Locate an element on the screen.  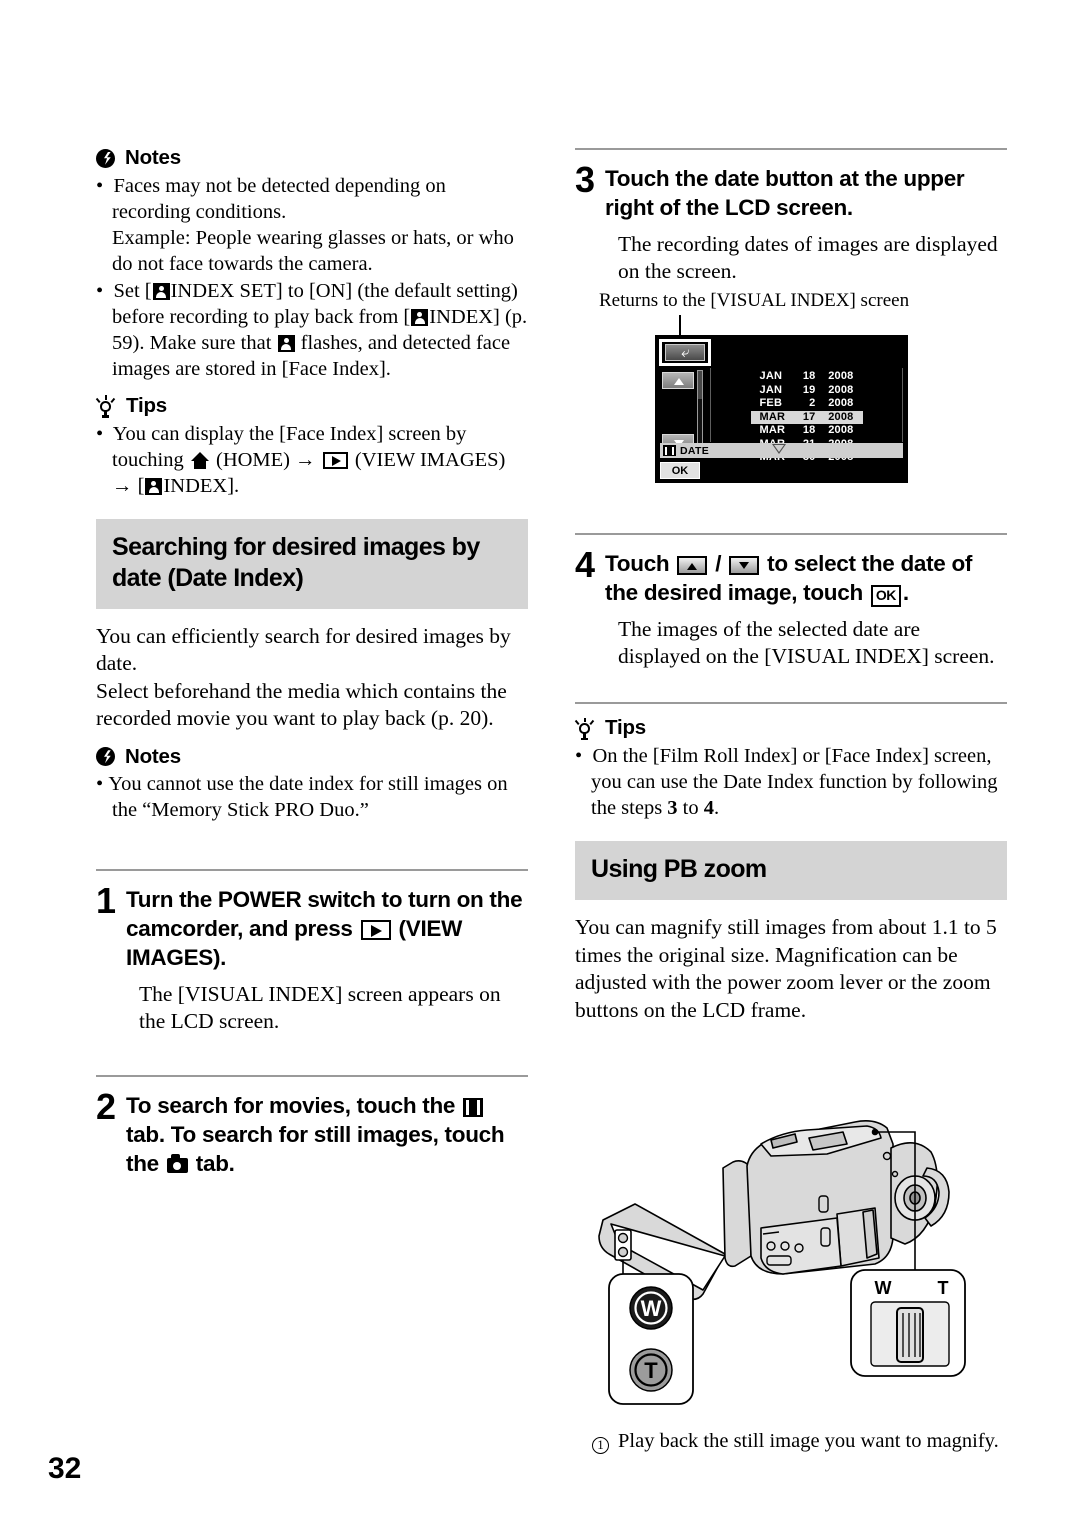
tips-heading-1: Tips is located at coordinates (311, 405).